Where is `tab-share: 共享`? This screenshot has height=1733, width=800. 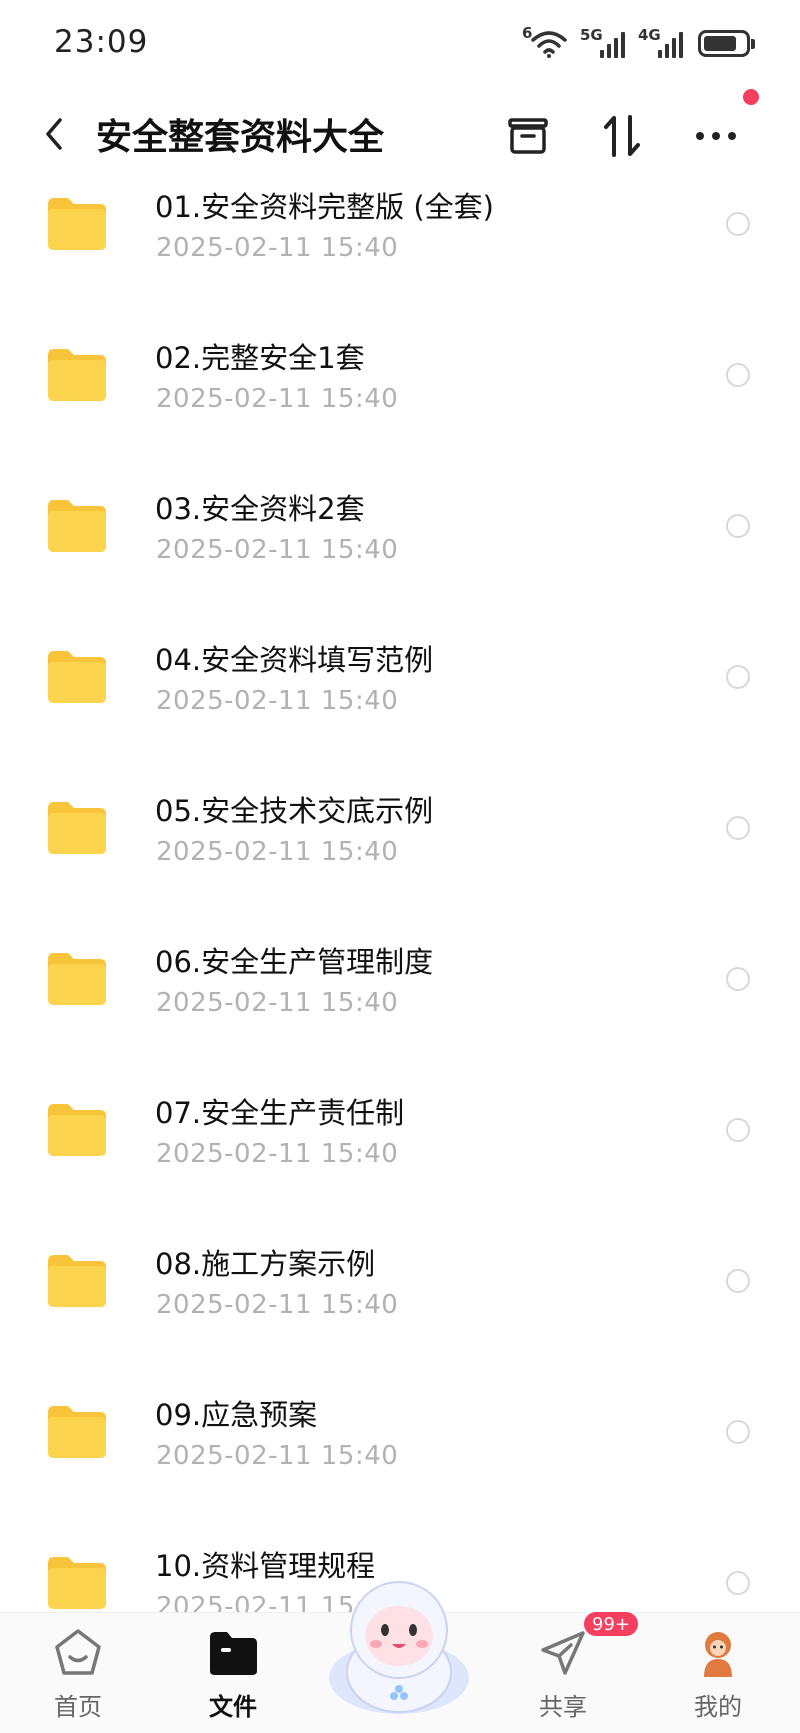 tab-share: 共享 is located at coordinates (563, 1677).